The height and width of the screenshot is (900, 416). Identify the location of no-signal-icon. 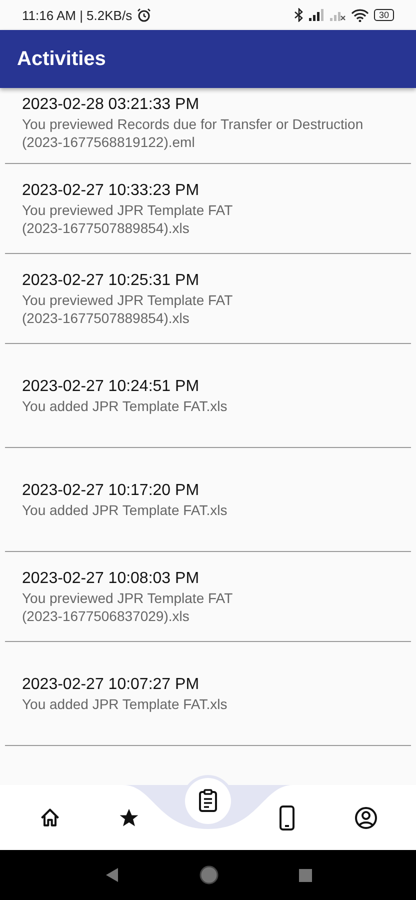
(338, 15).